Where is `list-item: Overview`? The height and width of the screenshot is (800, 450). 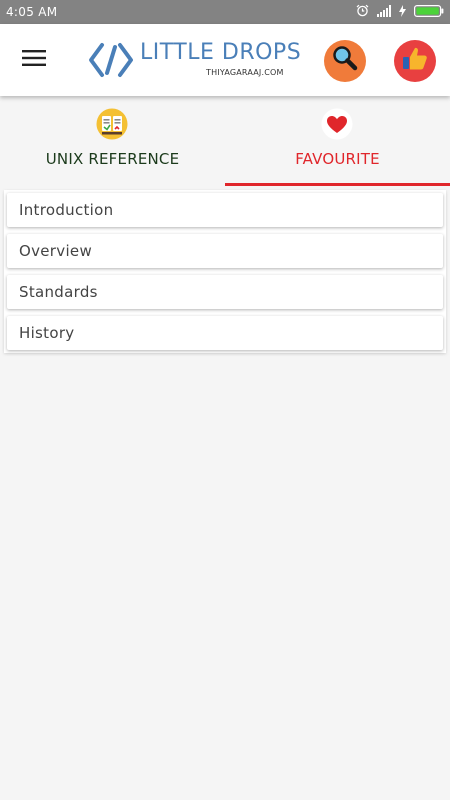
list-item: Overview is located at coordinates (225, 251).